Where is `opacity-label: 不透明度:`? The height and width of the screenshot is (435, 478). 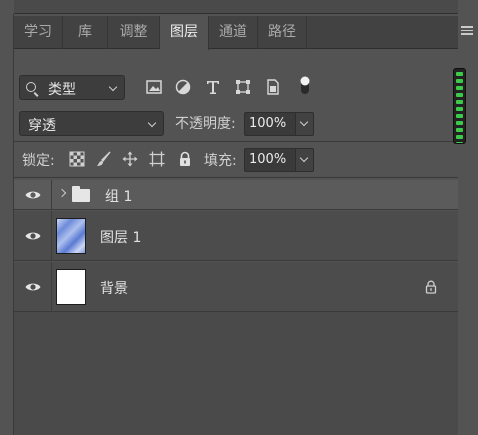
opacity-label: 不透明度: is located at coordinates (205, 124).